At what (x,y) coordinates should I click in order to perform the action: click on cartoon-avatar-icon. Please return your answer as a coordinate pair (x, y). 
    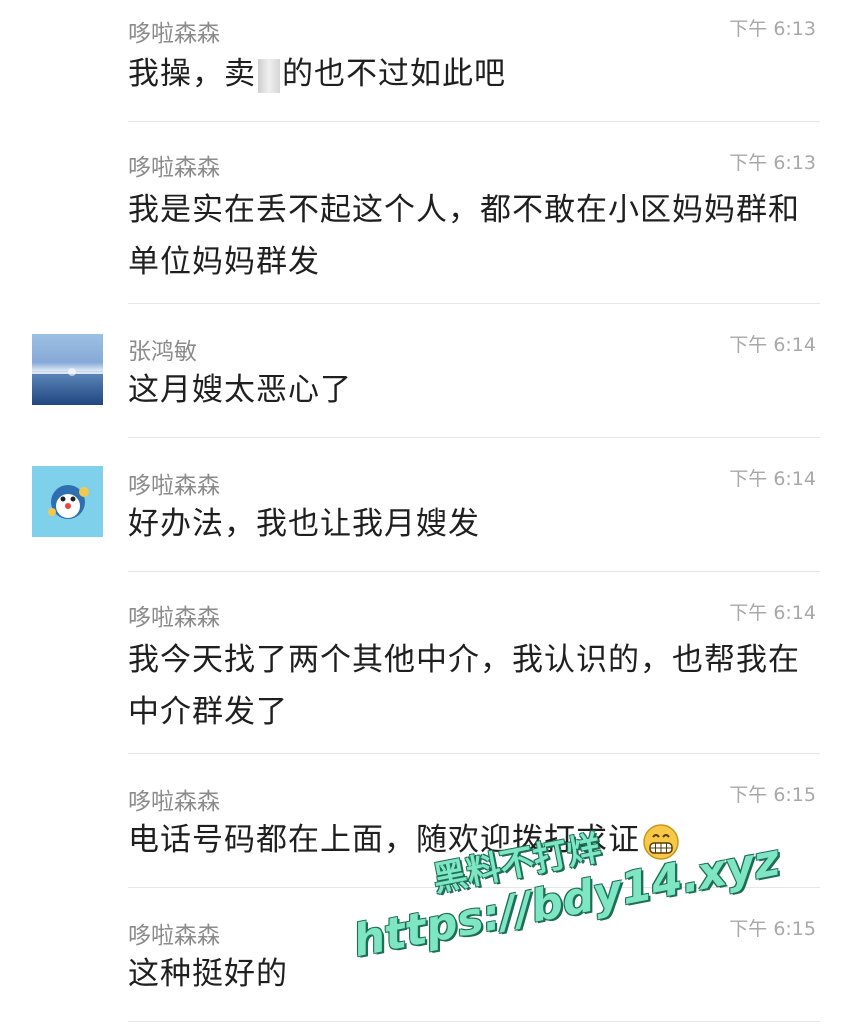
    Looking at the image, I should click on (68, 502).